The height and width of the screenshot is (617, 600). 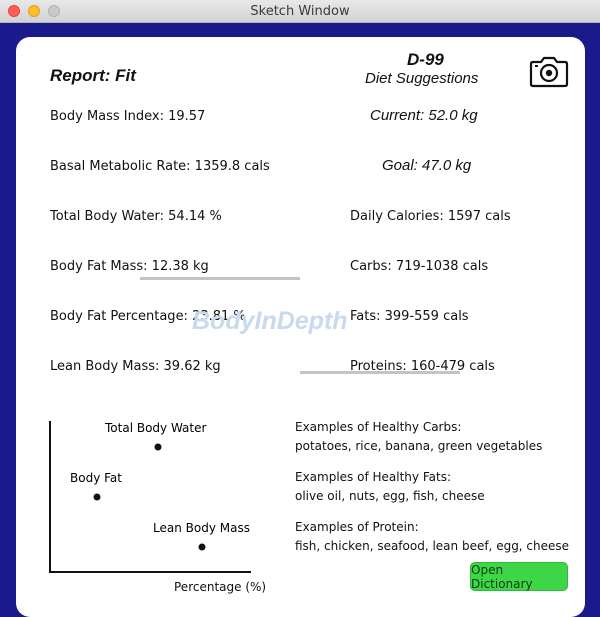 What do you see at coordinates (422, 78) in the screenshot?
I see `diet-suggestions-title: Diet Suggestions` at bounding box center [422, 78].